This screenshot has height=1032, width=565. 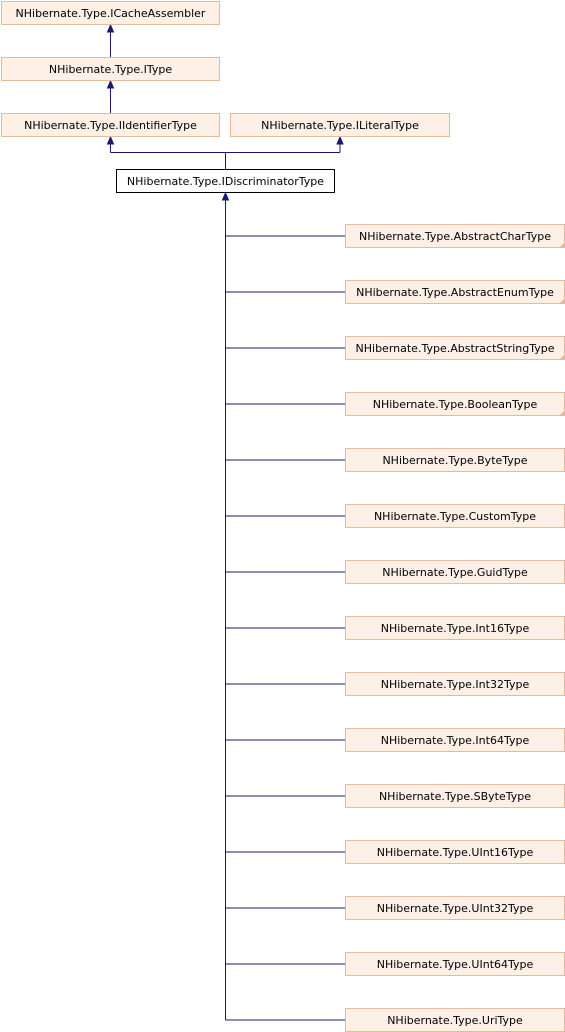 I want to click on class-node-uint16type: NHibernate.Type.UInt16Type, so click(x=455, y=852).